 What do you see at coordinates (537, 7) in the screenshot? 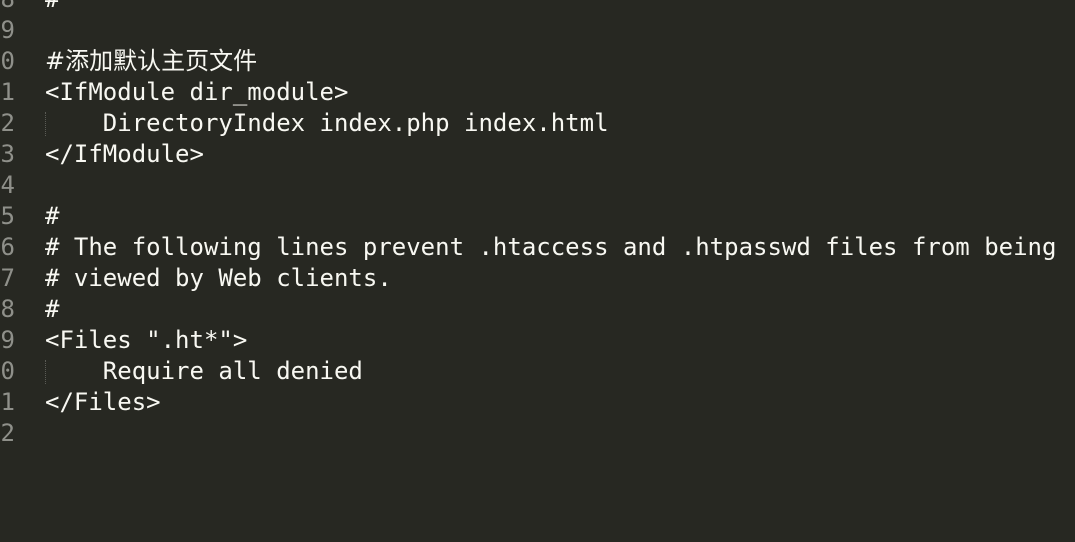
I see `code-line: 78 #` at bounding box center [537, 7].